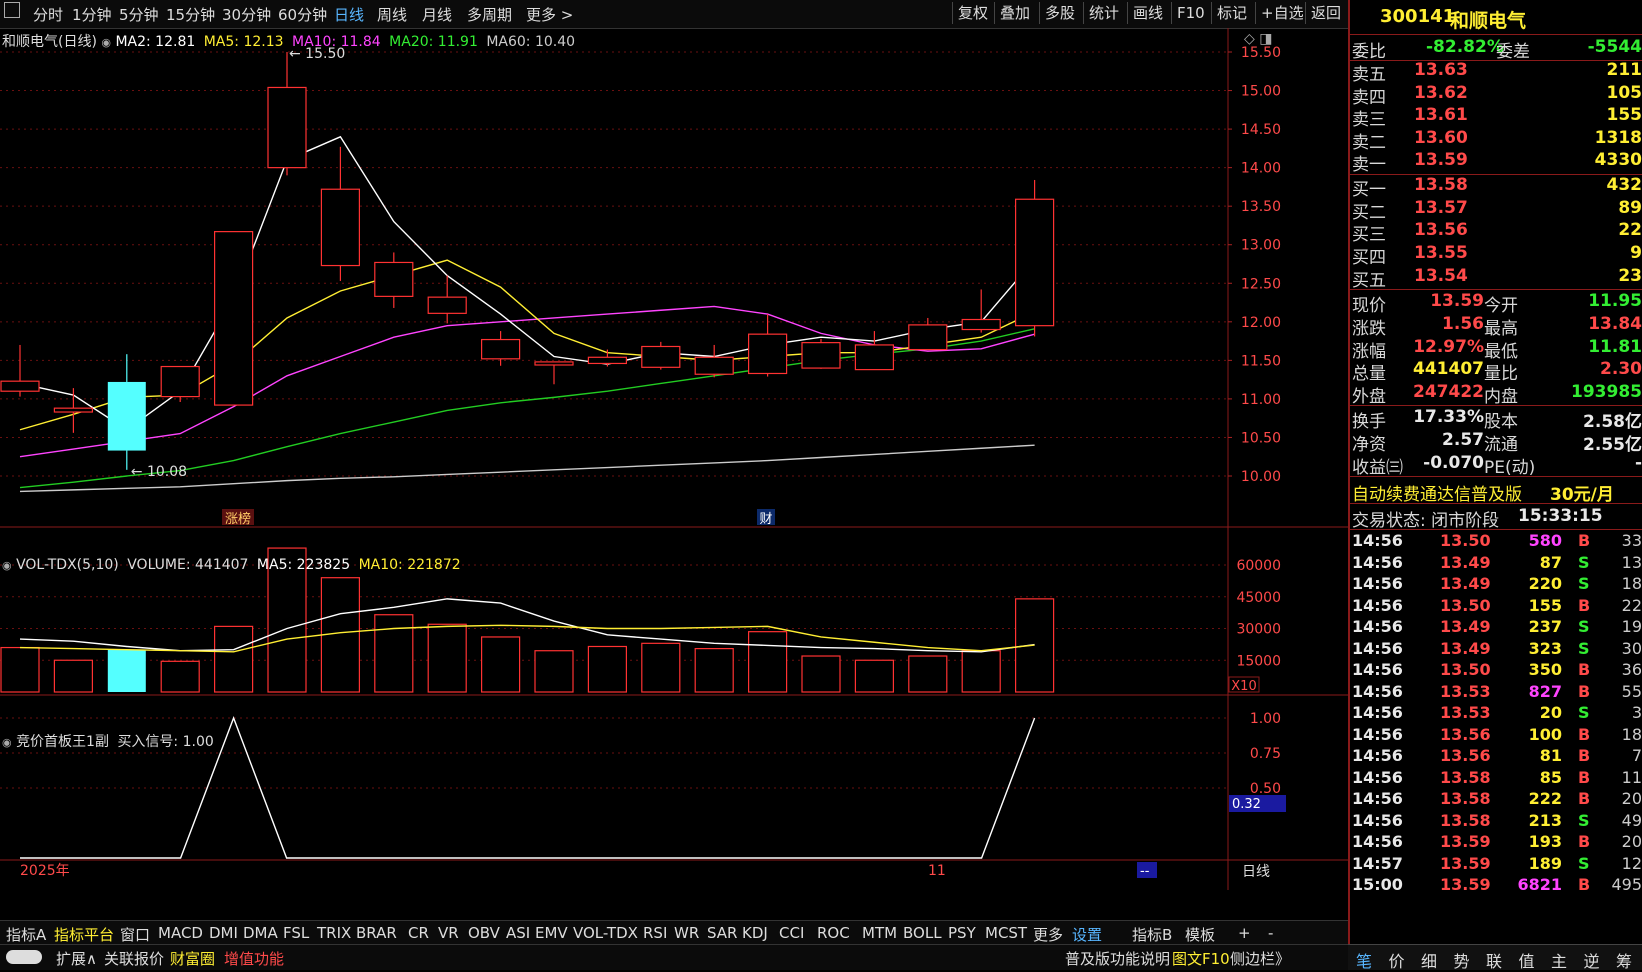 The image size is (1642, 972). What do you see at coordinates (1496, 865) in the screenshot?
I see `tick-row: 14:5713.59189S12` at bounding box center [1496, 865].